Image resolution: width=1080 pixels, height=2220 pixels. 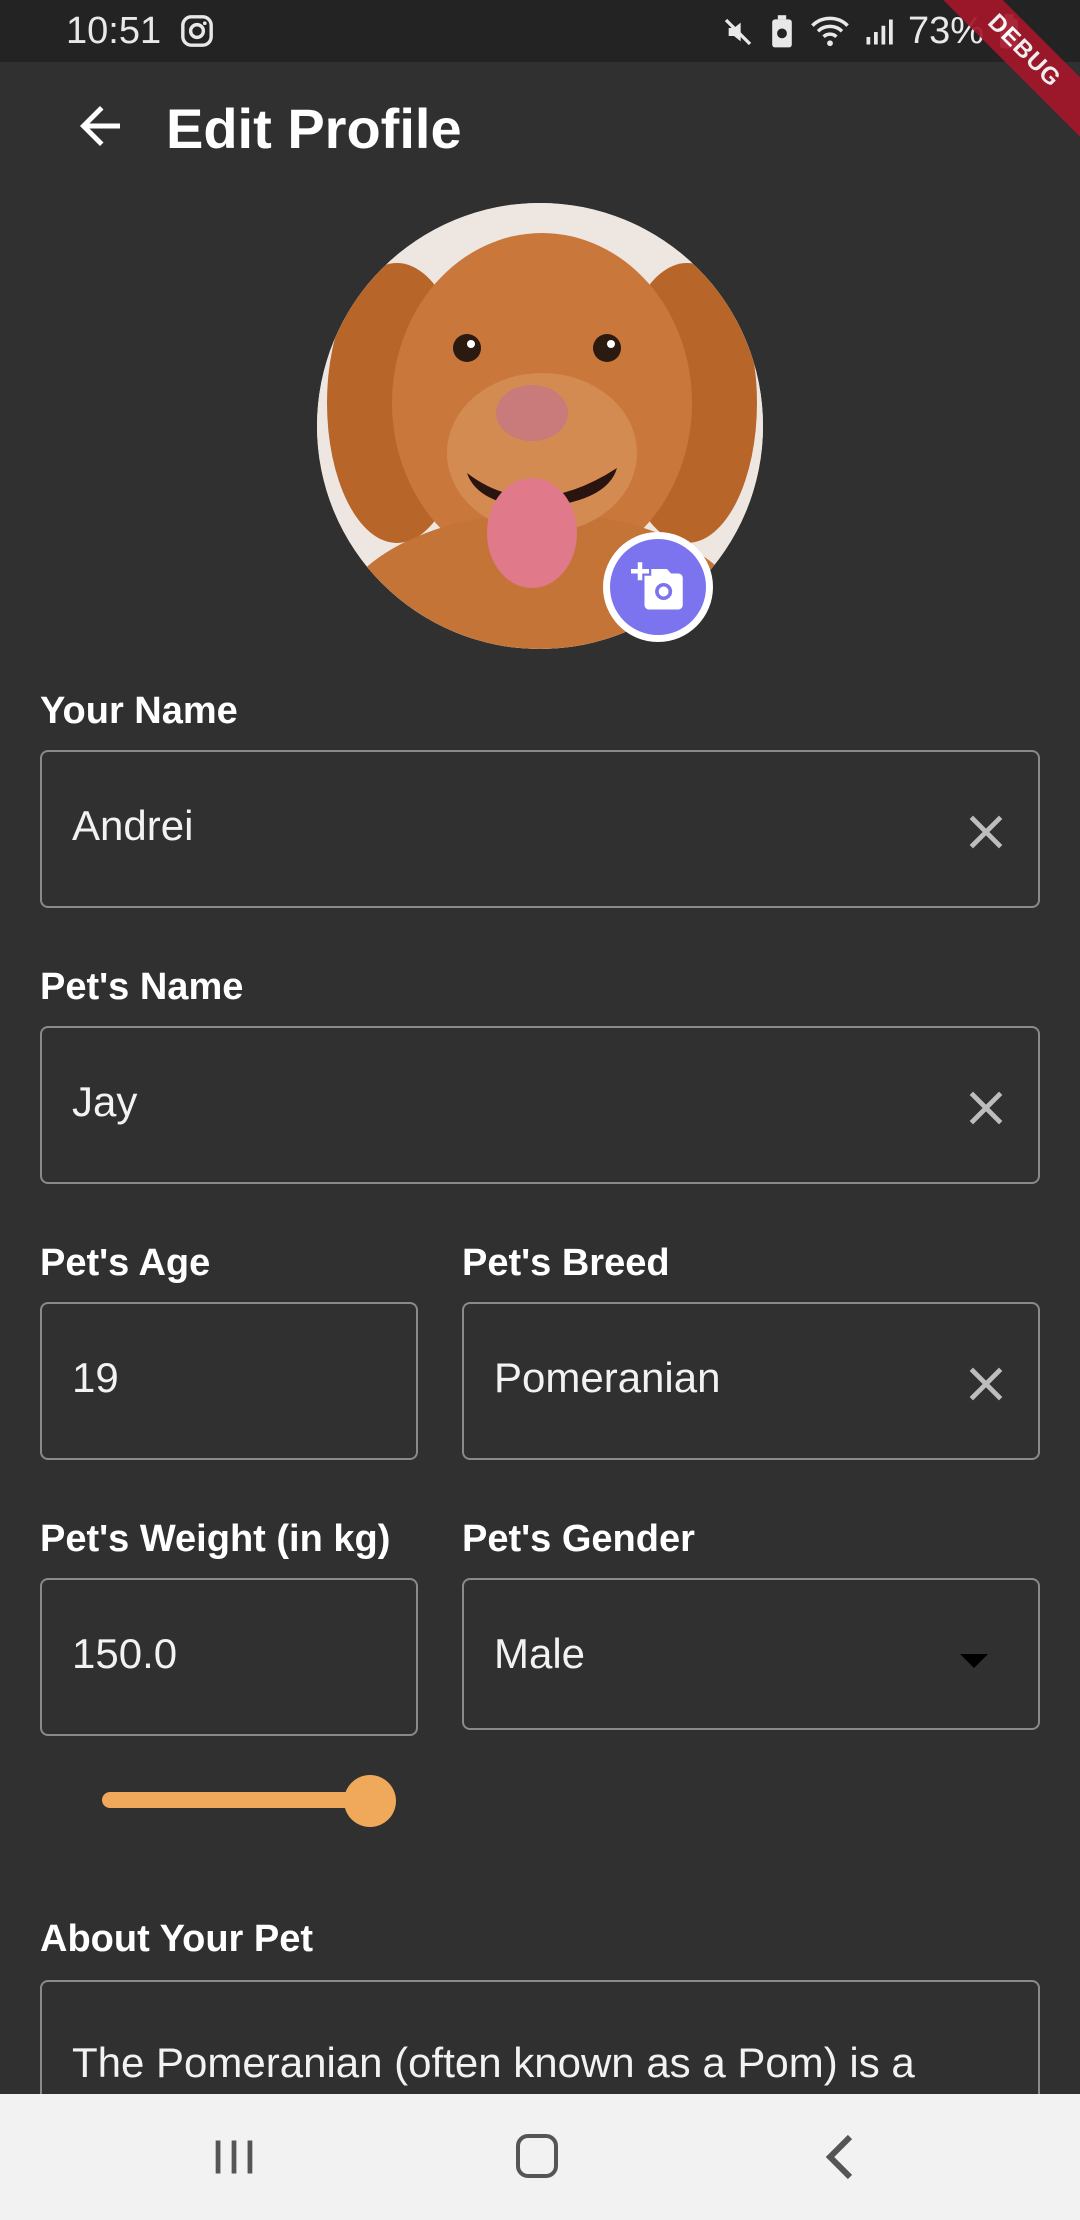 What do you see at coordinates (314, 128) in the screenshot?
I see `page-title: Edit Profile` at bounding box center [314, 128].